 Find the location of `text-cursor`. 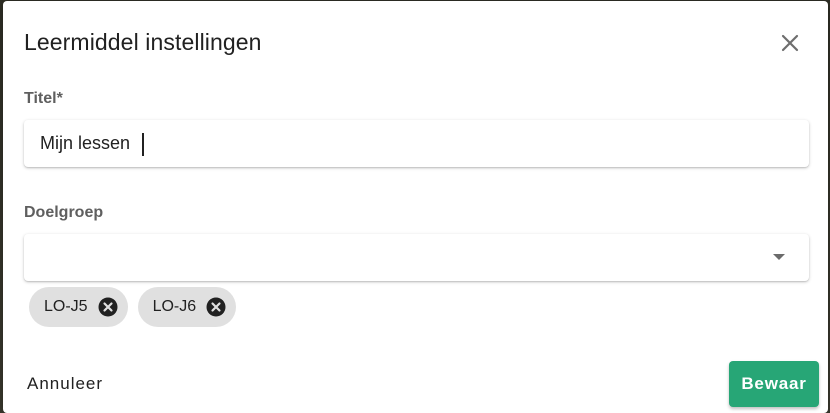

text-cursor is located at coordinates (143, 144).